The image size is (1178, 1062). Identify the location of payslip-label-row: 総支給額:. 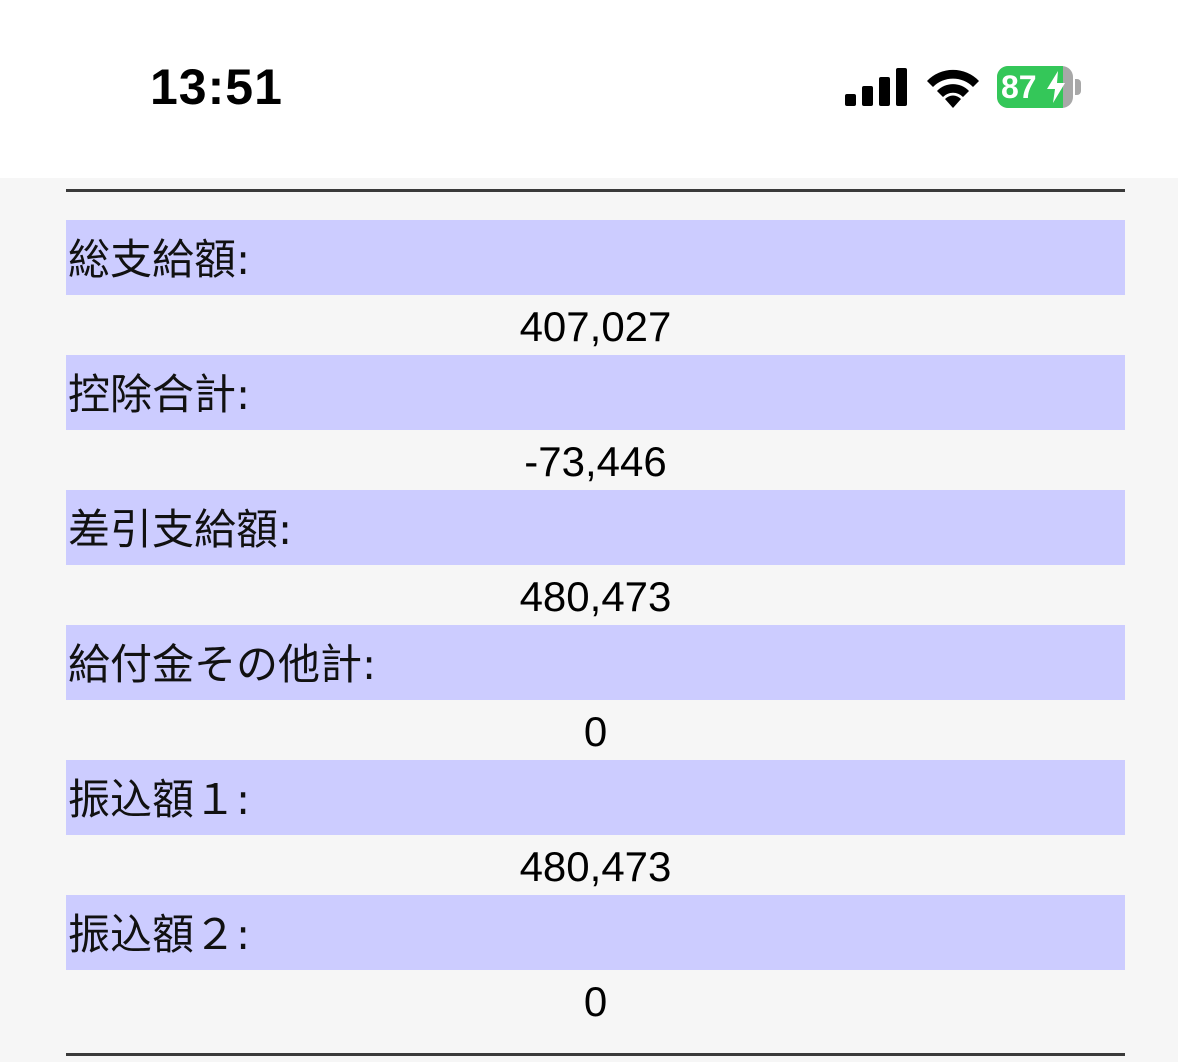
(595, 257).